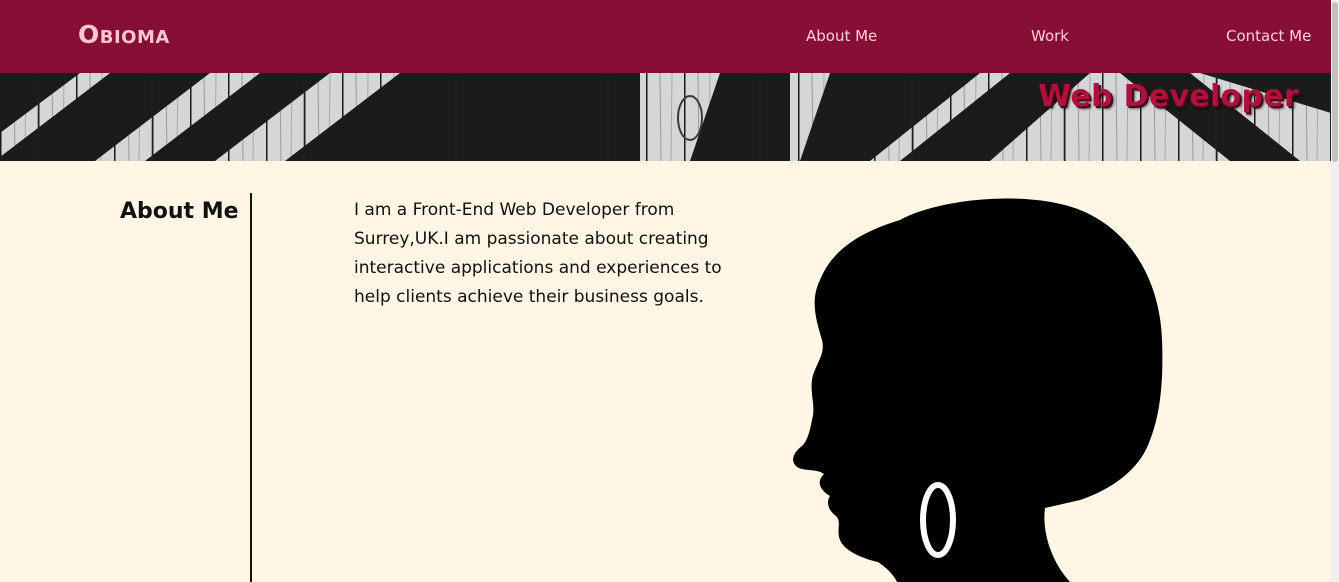  Describe the element at coordinates (1168, 96) in the screenshot. I see `banner-title: Web Developer` at that location.